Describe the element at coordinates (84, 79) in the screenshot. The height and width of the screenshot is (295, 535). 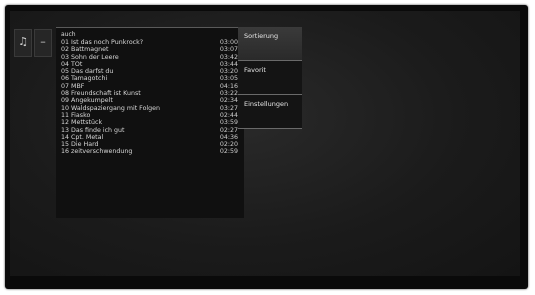
I see `track-title: 06 Tamagotchi` at that location.